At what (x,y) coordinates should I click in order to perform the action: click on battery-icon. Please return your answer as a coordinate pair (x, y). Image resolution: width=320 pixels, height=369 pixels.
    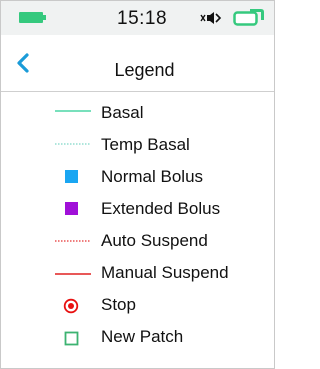
    Looking at the image, I should click on (32, 17).